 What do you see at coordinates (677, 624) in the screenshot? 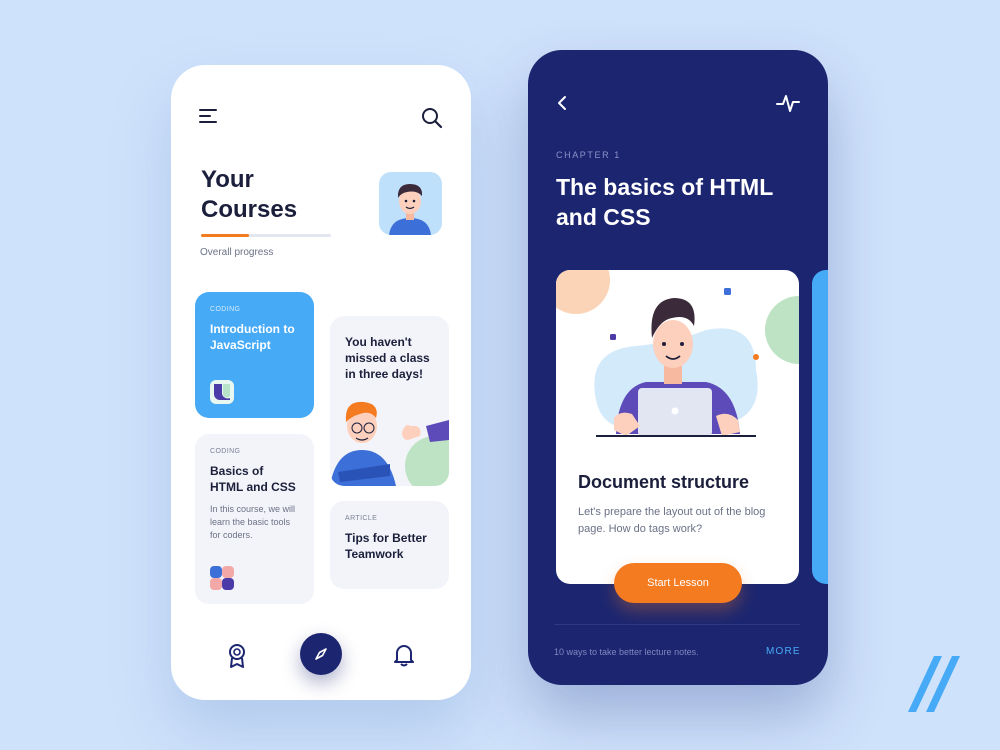
I see `divider` at bounding box center [677, 624].